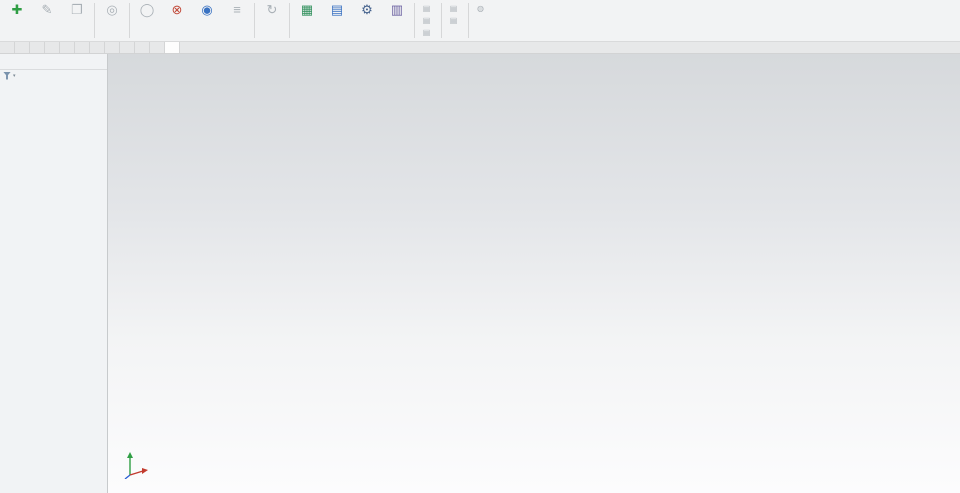 Image resolution: width=960 pixels, height=493 pixels. I want to click on tab-sketch, so click(22, 47).